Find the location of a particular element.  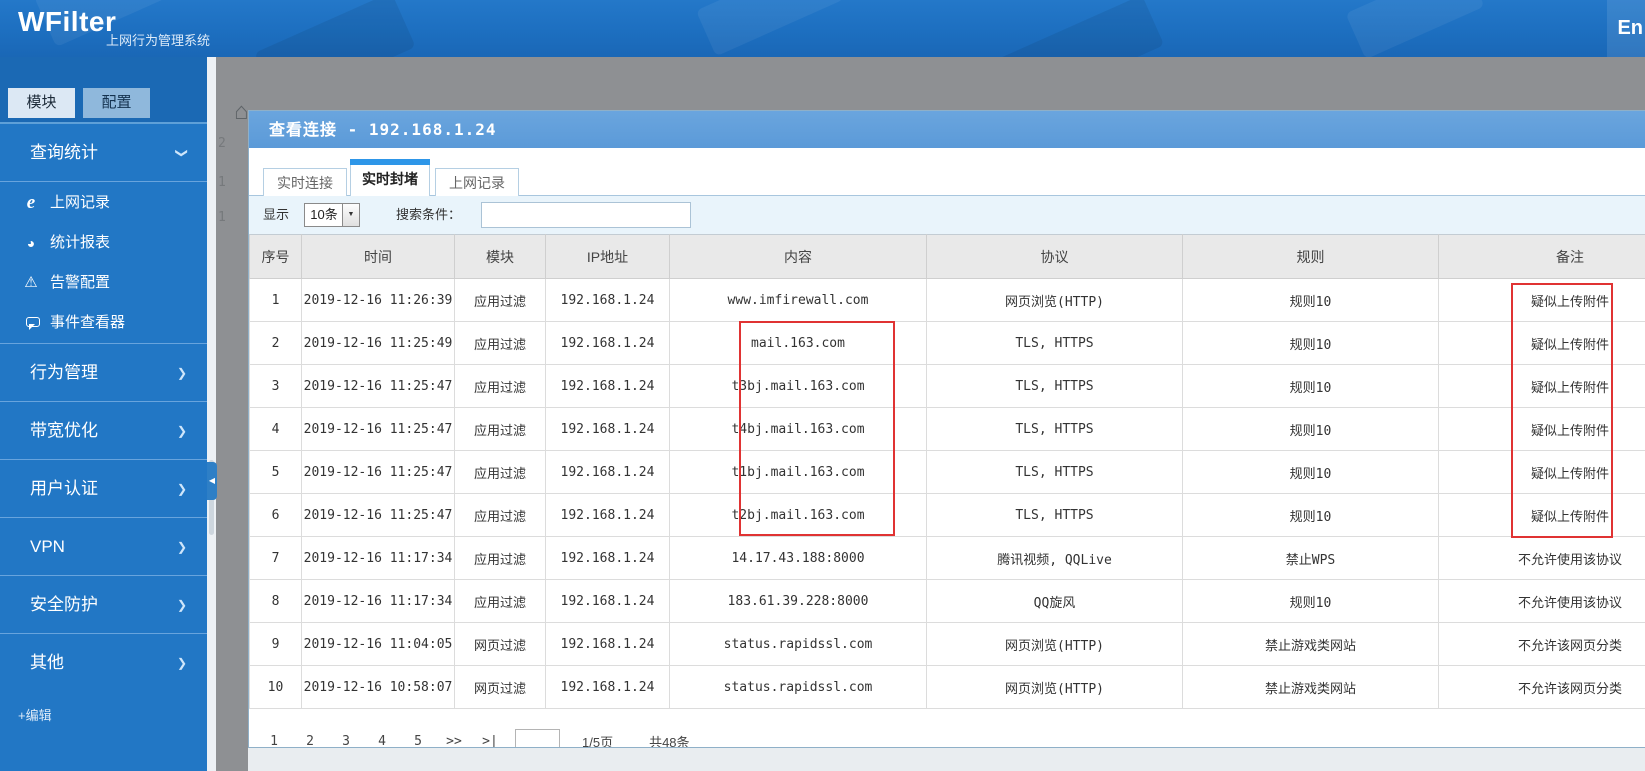

page-info: 1/5页 is located at coordinates (598, 741).